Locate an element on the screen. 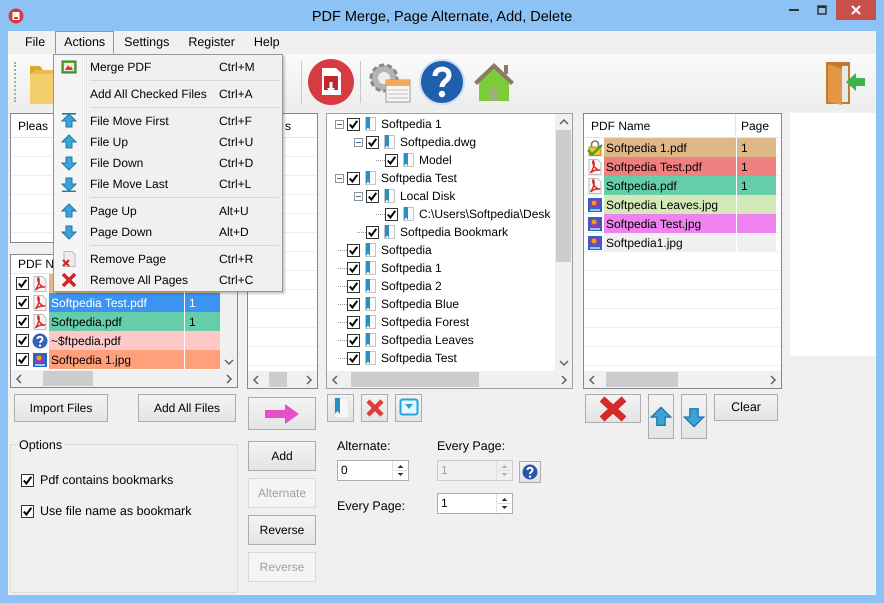 The height and width of the screenshot is (603, 884). menu-entry: Page Down Alt+D is located at coordinates (168, 231).